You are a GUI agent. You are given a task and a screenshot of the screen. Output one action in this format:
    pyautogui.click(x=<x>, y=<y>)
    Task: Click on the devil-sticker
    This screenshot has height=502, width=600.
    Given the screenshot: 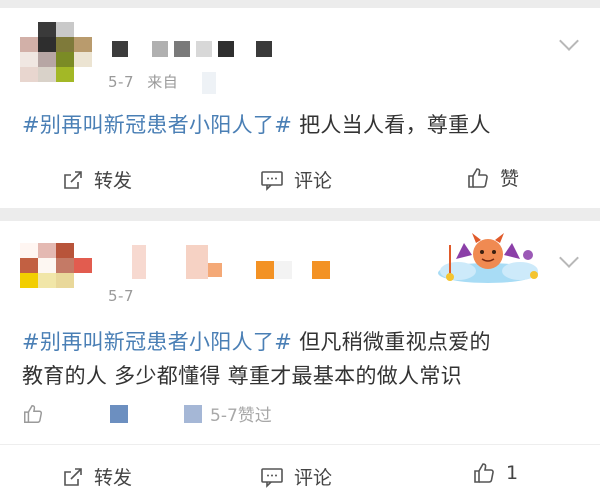 What is the action you would take?
    pyautogui.click(x=488, y=258)
    